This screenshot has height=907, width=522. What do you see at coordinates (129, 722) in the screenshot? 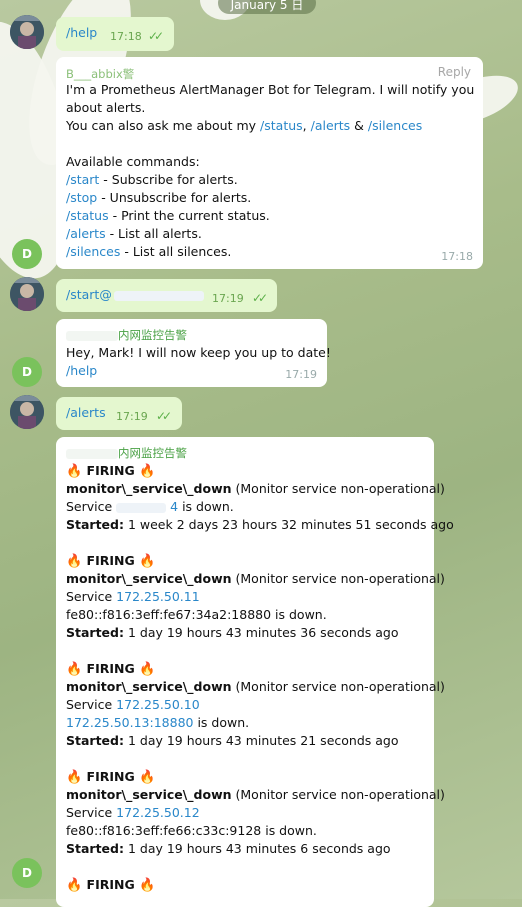
I see `service-link: 172.25.50.13:18880` at bounding box center [129, 722].